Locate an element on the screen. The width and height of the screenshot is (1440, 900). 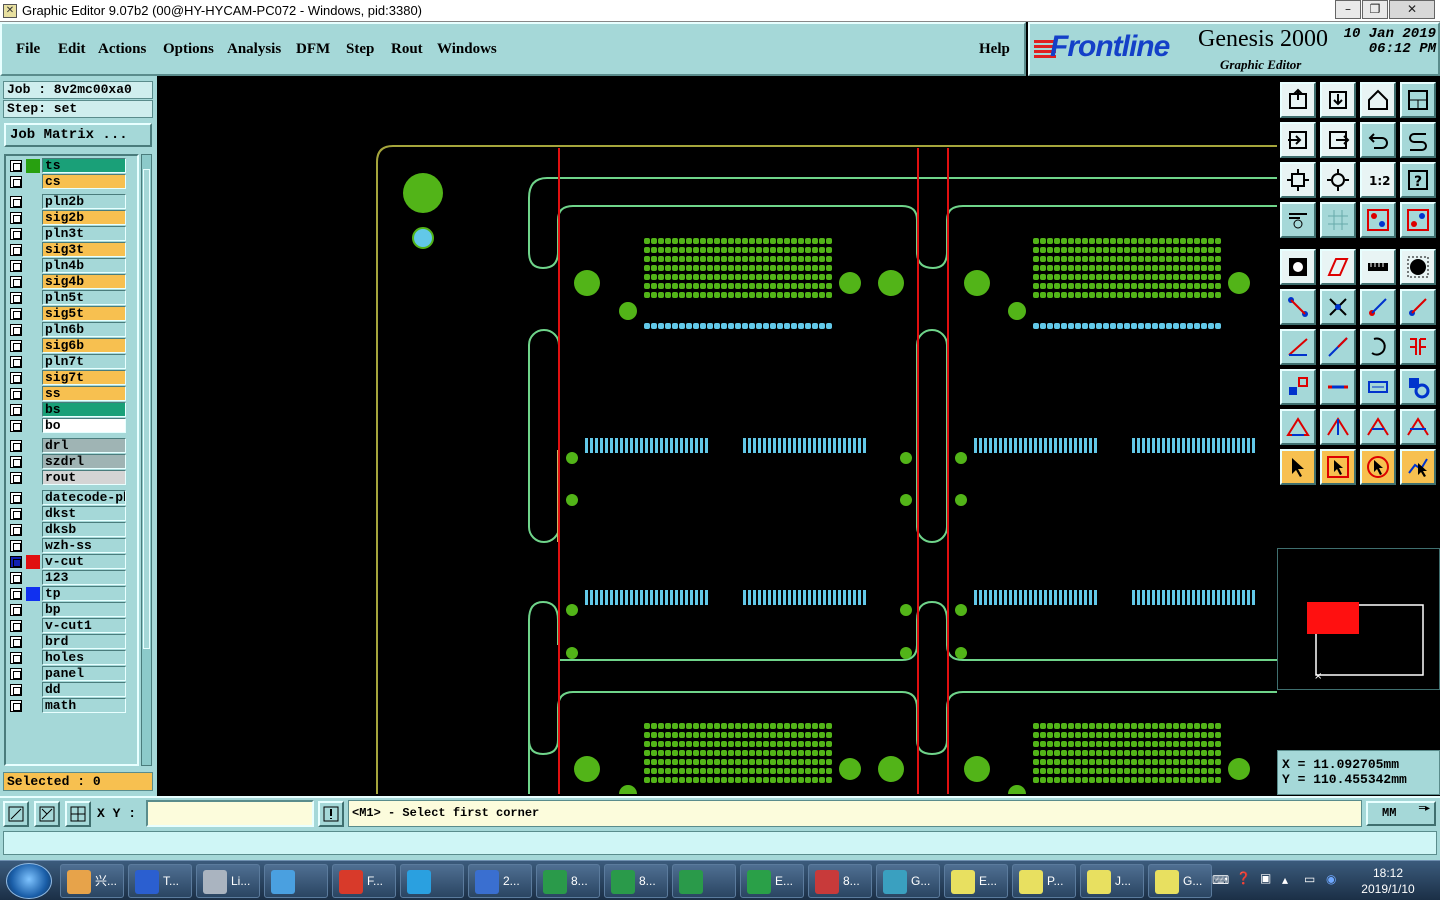
layer-name: sig6b is located at coordinates (84, 345).